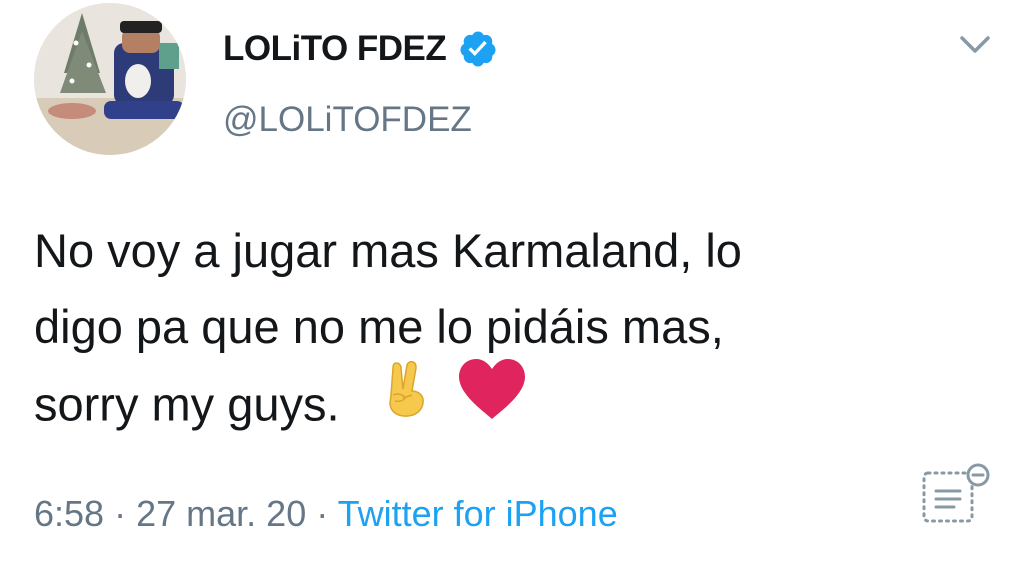 The image size is (1024, 576). Describe the element at coordinates (407, 400) in the screenshot. I see `victory-hand-icon` at that location.